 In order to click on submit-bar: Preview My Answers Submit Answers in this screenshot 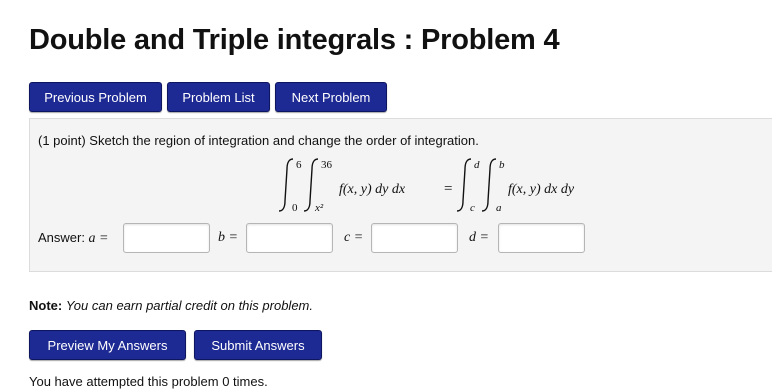, I will do `click(175, 345)`.